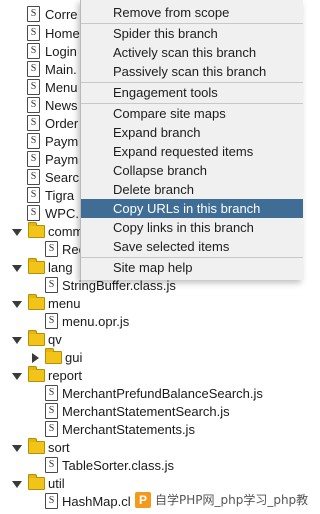 The image size is (320, 514). Describe the element at coordinates (62, 123) in the screenshot. I see `tree-item-label: Order` at that location.